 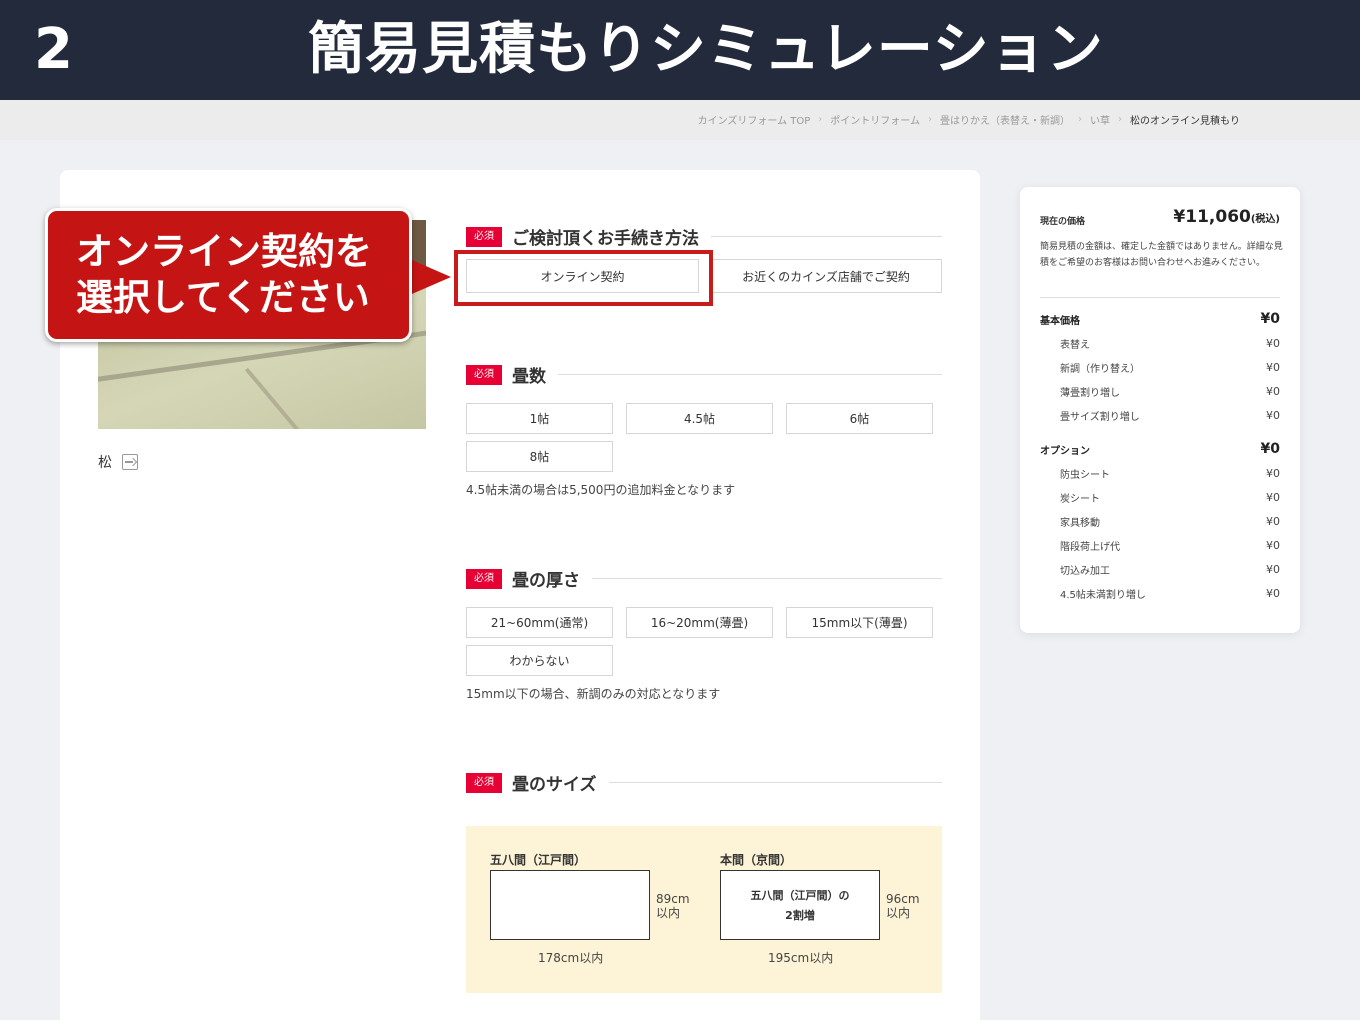 What do you see at coordinates (706, 49) in the screenshot?
I see `banner-title: 簡易見積もりシミュレーション` at bounding box center [706, 49].